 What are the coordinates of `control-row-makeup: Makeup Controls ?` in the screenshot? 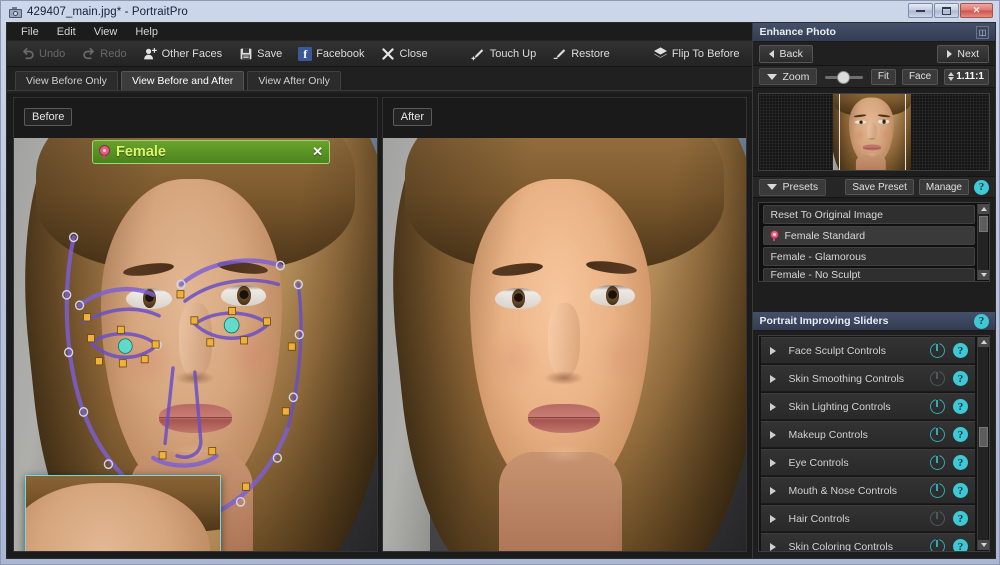 It's located at (868, 434).